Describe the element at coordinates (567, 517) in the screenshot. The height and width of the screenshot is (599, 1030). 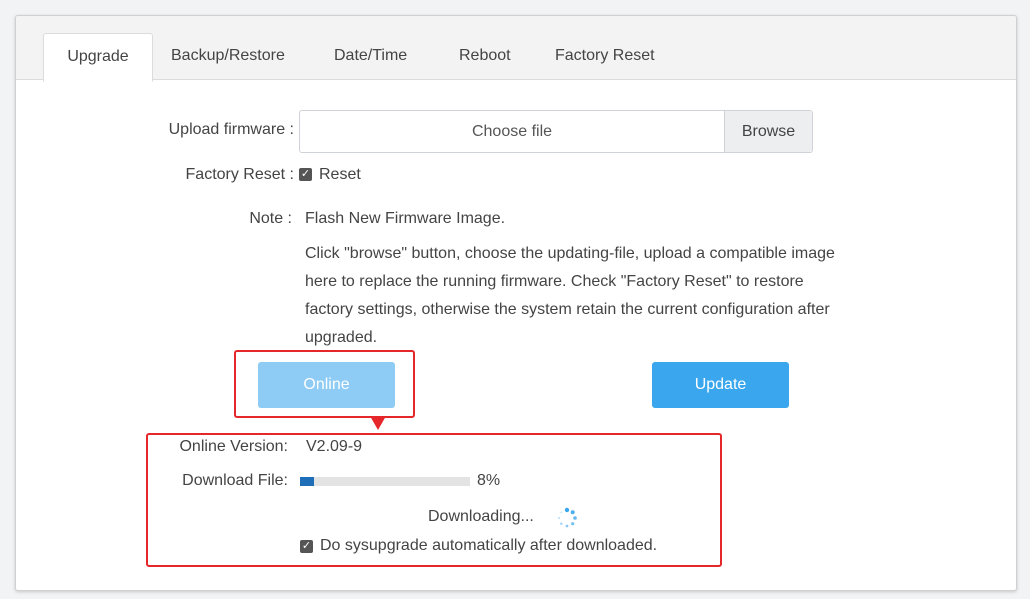
I see `loading-spinner-icon` at that location.